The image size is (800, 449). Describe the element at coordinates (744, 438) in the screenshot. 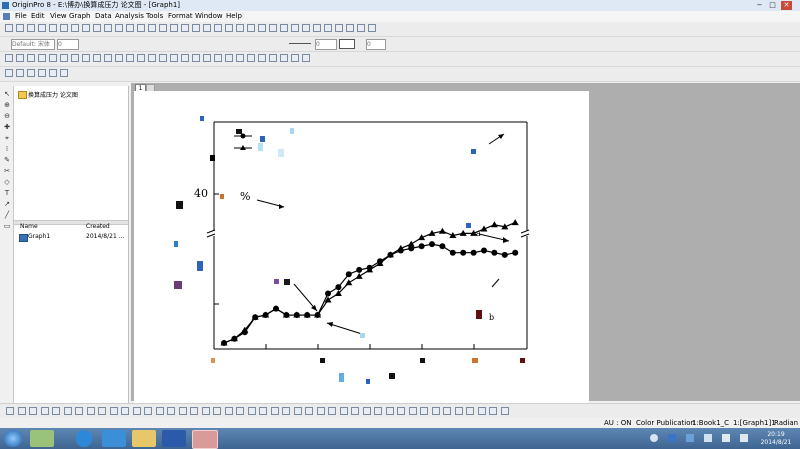

I see `volume-icon` at that location.